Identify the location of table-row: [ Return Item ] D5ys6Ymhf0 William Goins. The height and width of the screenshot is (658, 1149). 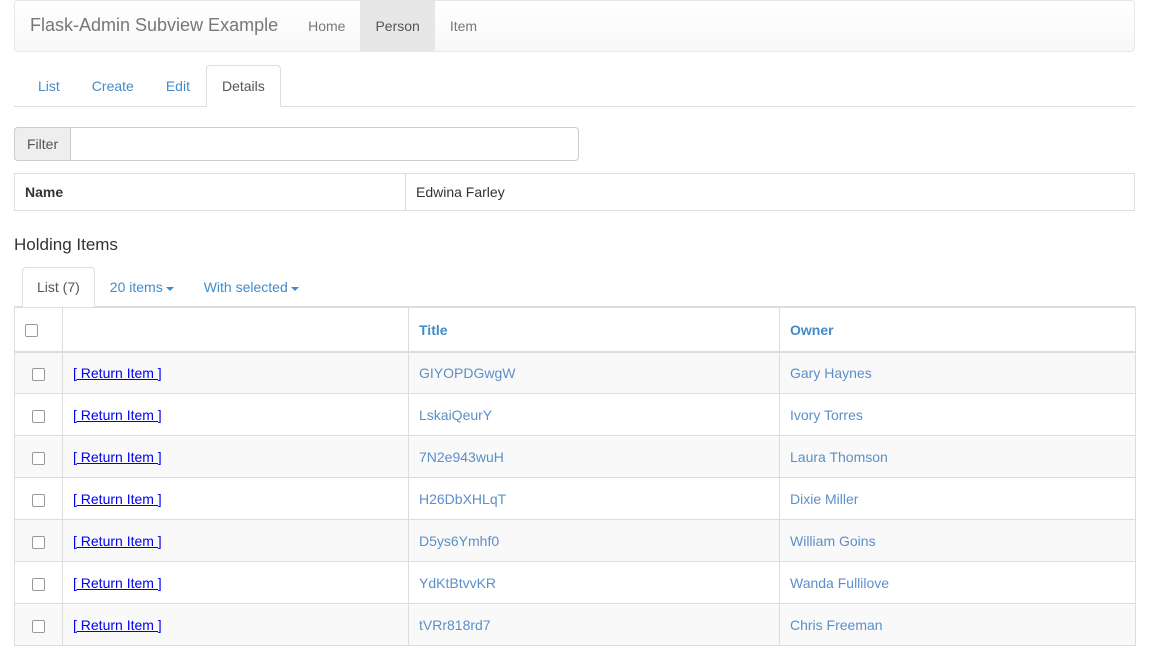
(575, 541).